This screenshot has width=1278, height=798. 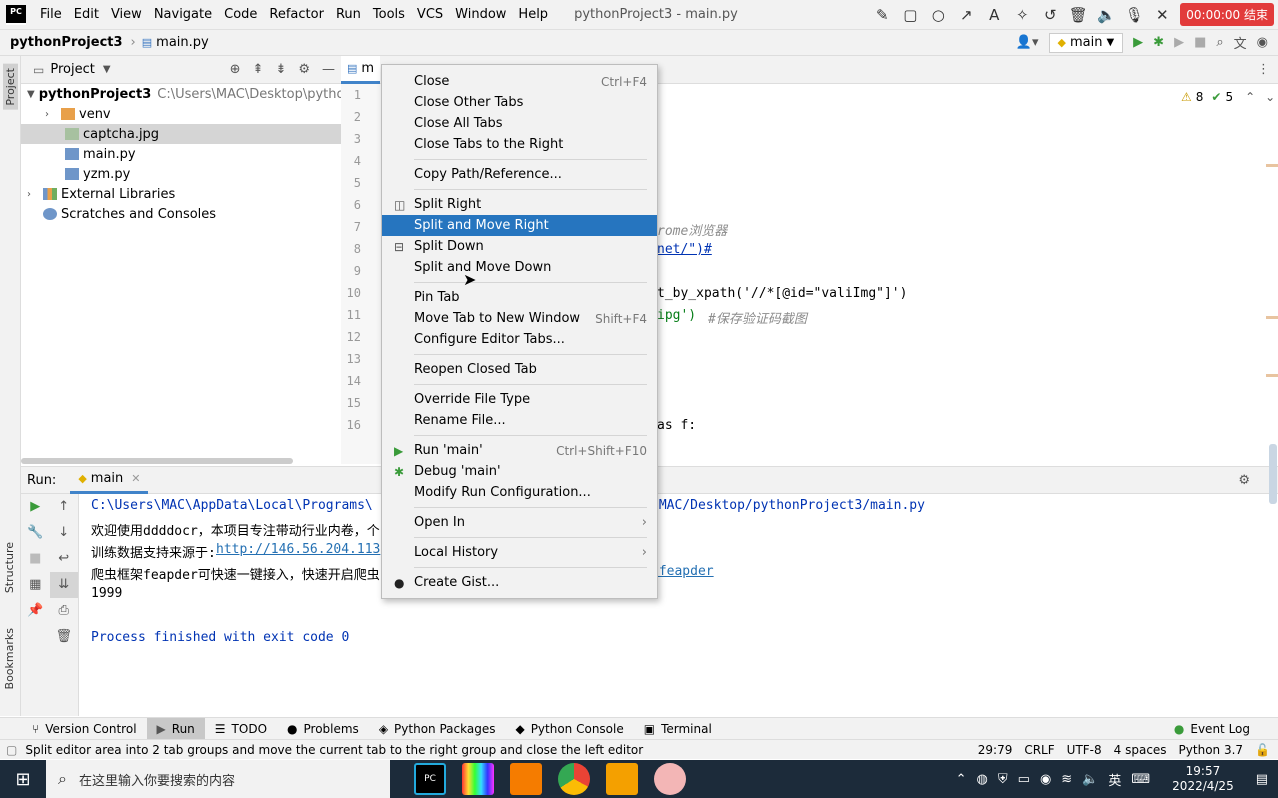 I want to click on menu-item-close: Close Ctrl+F4, so click(x=519, y=81).